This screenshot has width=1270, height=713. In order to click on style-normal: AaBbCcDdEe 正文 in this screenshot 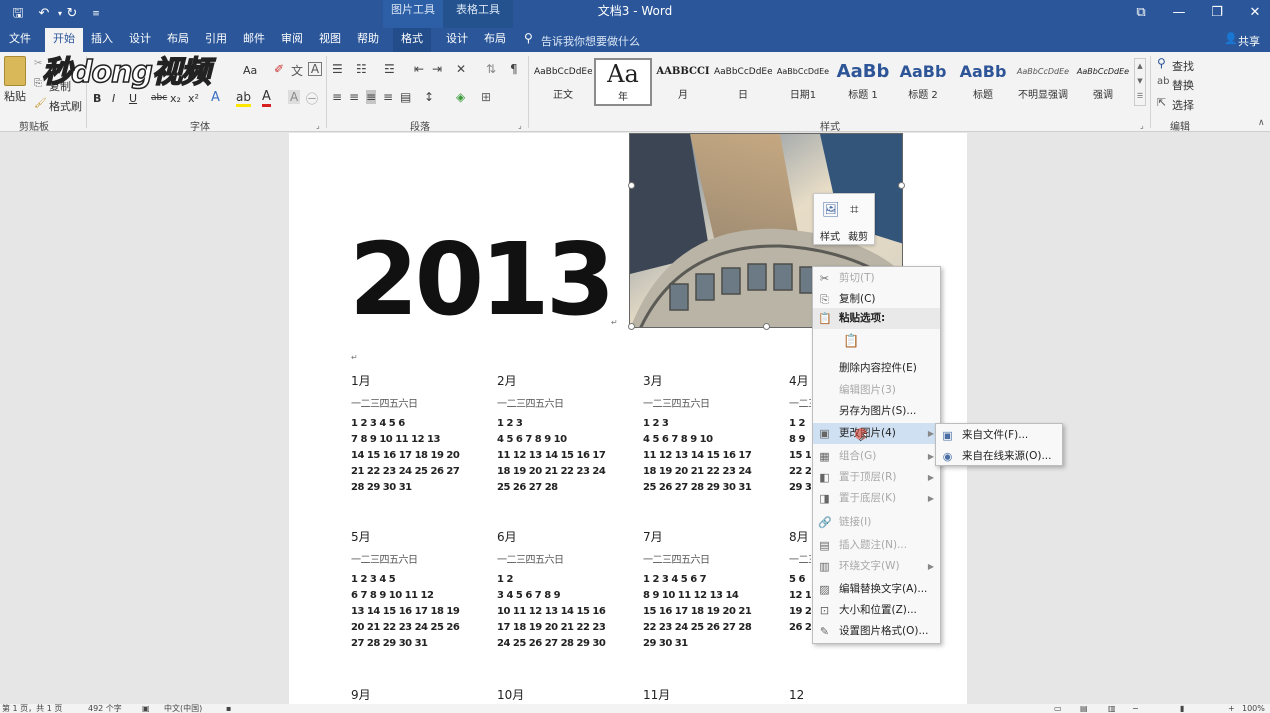, I will do `click(563, 82)`.